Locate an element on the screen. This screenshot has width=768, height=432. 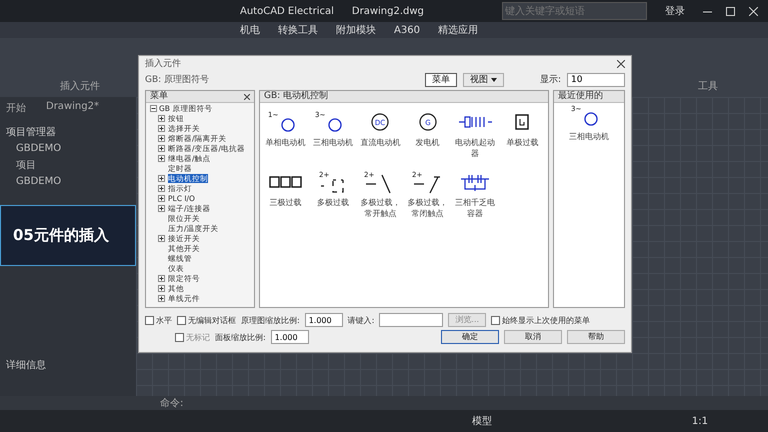
symbol-label: 直流电动机 is located at coordinates (380, 142).